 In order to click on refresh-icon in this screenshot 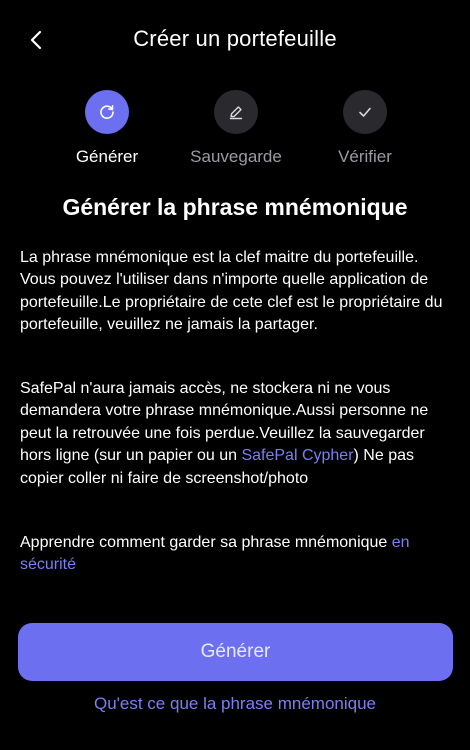, I will do `click(107, 112)`.